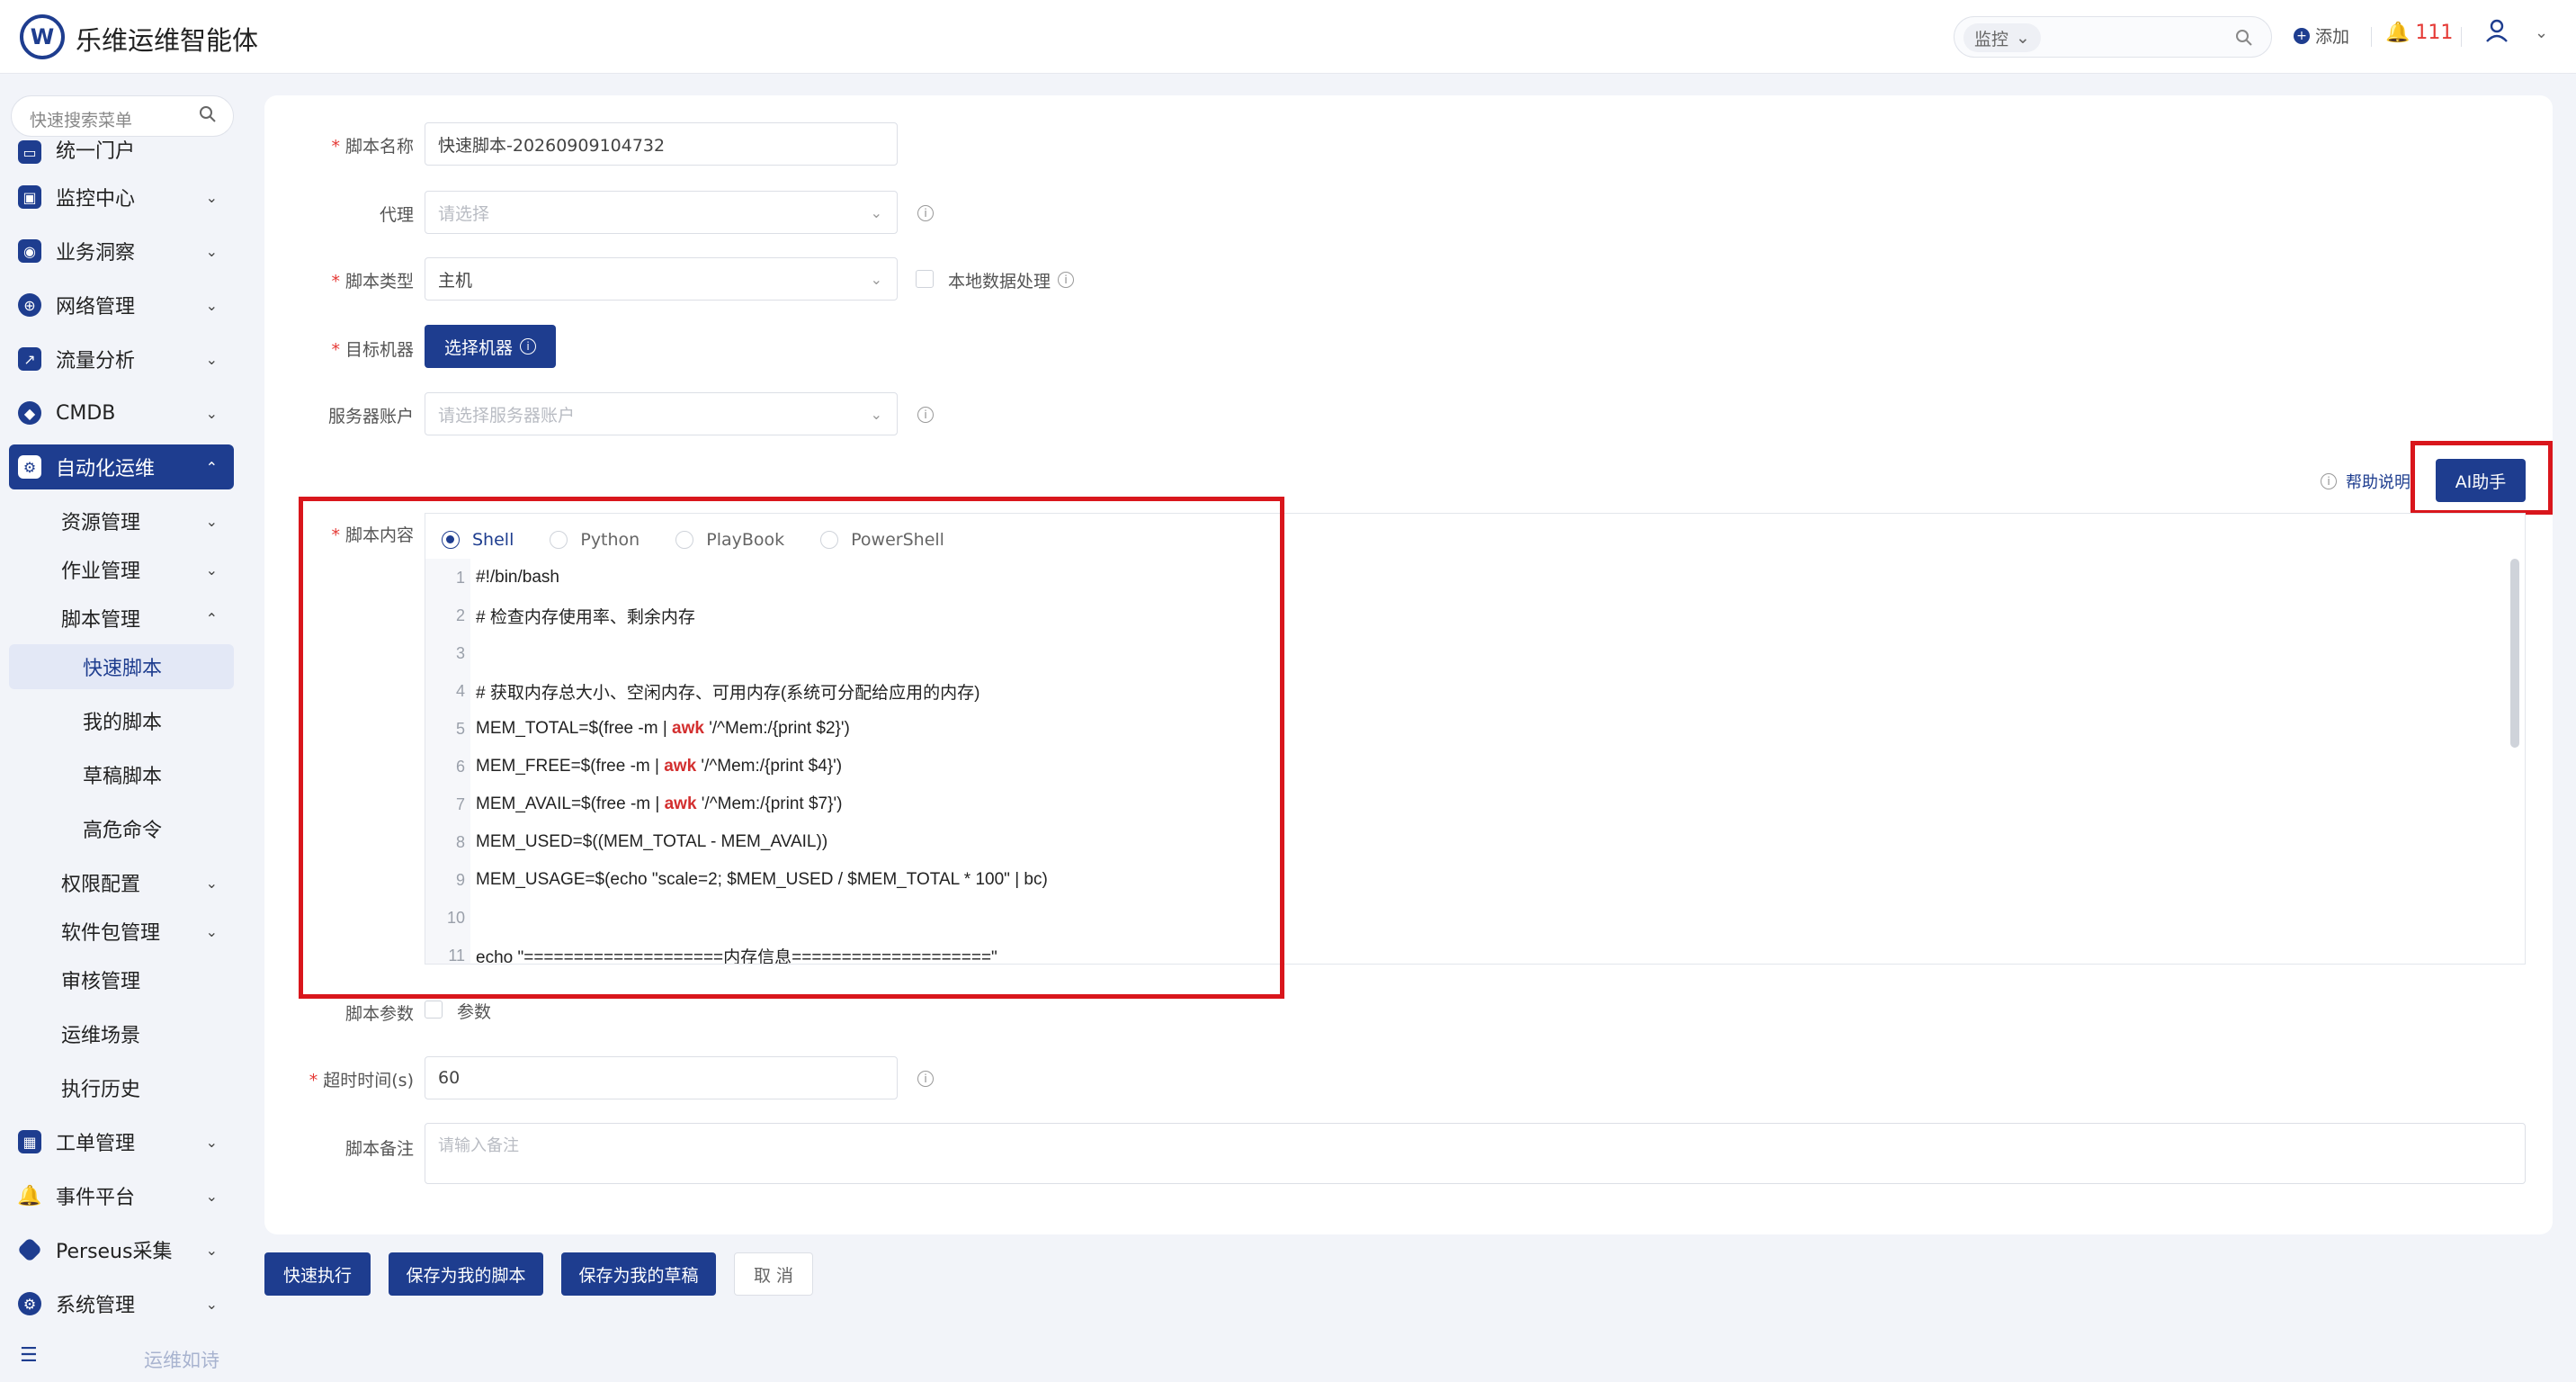 Image resolution: width=2576 pixels, height=1382 pixels. What do you see at coordinates (661, 1078) in the screenshot?
I see `timeout-input: 60` at bounding box center [661, 1078].